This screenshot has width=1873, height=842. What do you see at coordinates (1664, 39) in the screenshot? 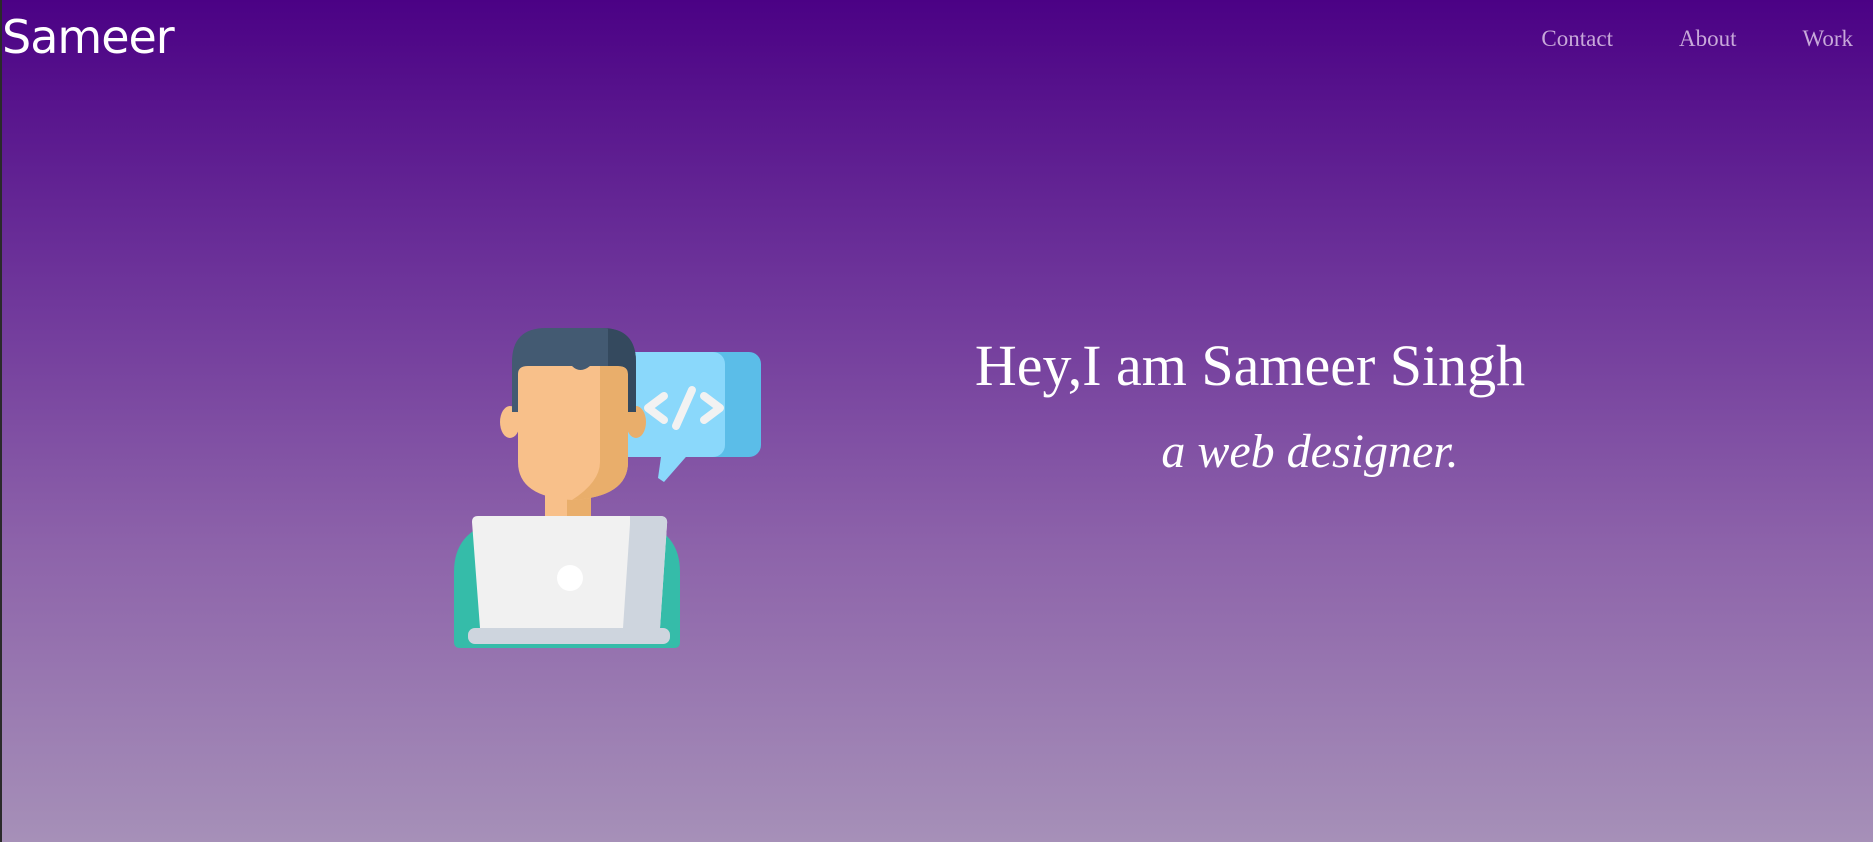
I see `main-nav: Contact About Work` at bounding box center [1664, 39].